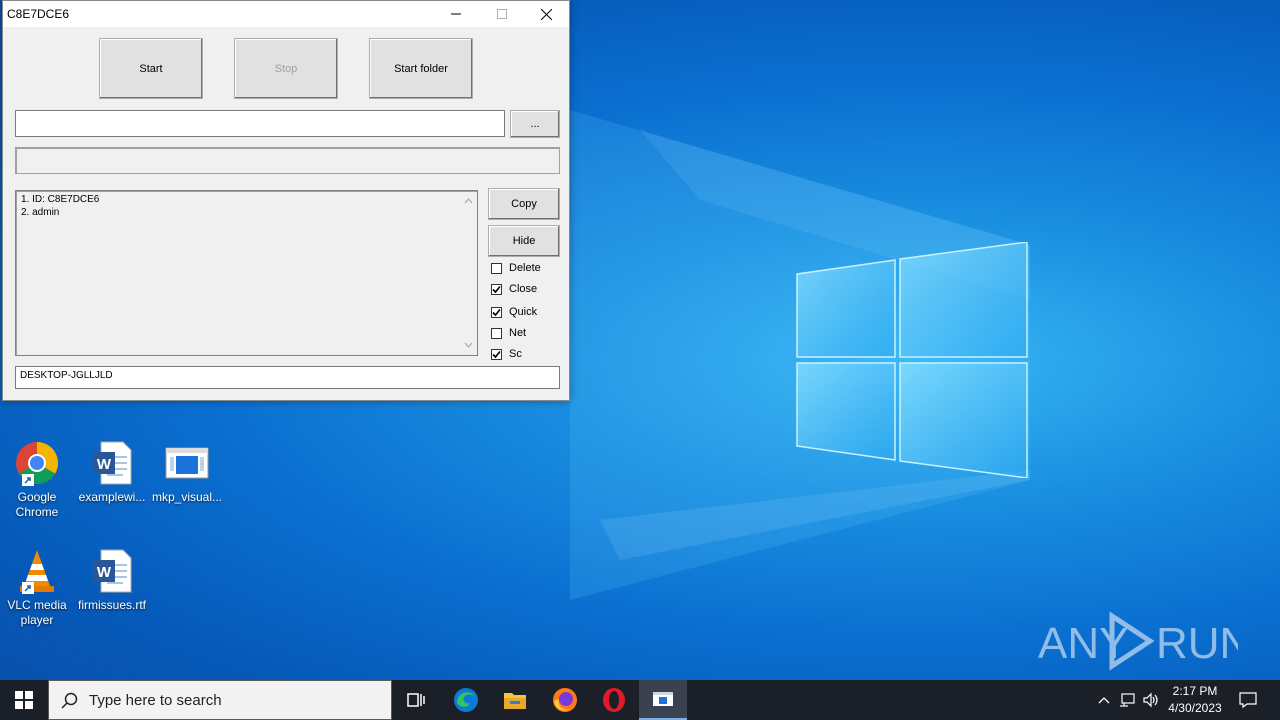 Image resolution: width=1280 pixels, height=720 pixels. I want to click on checkbox-label: Quick, so click(523, 312).